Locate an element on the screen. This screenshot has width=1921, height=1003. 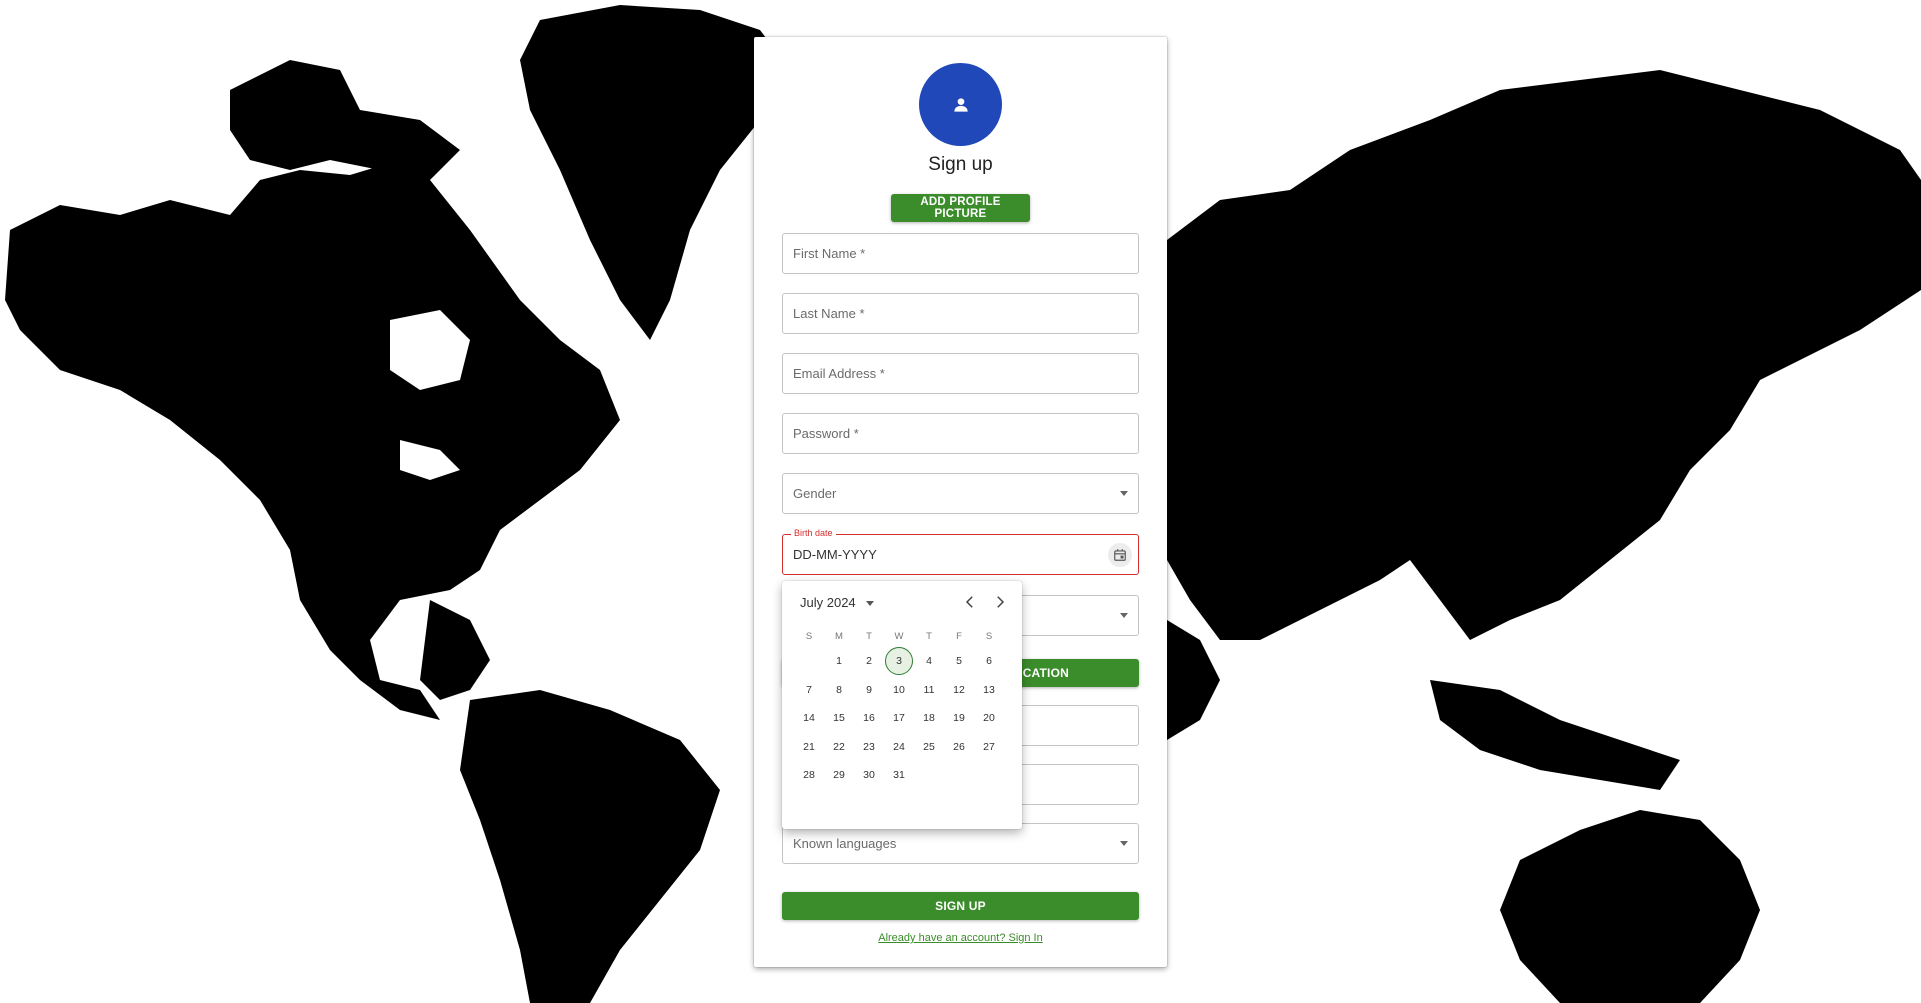
weekday-label: T is located at coordinates (929, 636).